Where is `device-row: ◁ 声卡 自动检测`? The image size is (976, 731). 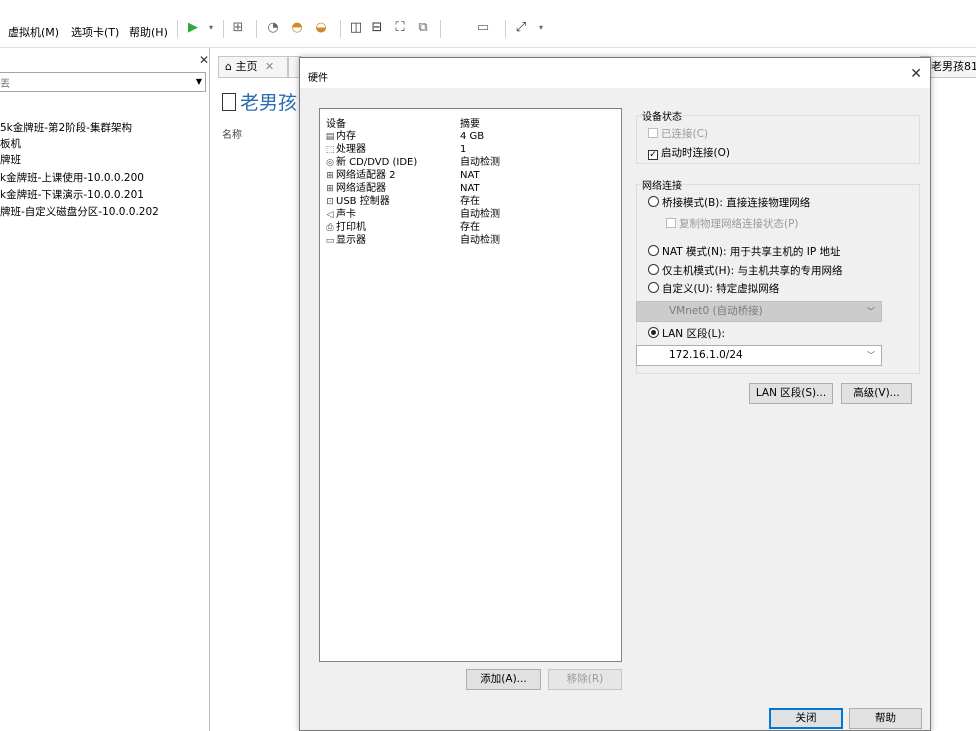
device-row: ◁ 声卡 自动检测 is located at coordinates (471, 214).